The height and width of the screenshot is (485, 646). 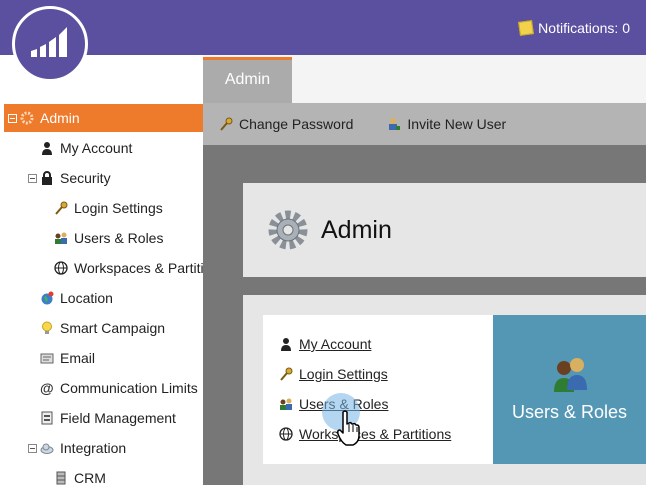 I want to click on sidebar-item-label: Integration, so click(x=93, y=448).